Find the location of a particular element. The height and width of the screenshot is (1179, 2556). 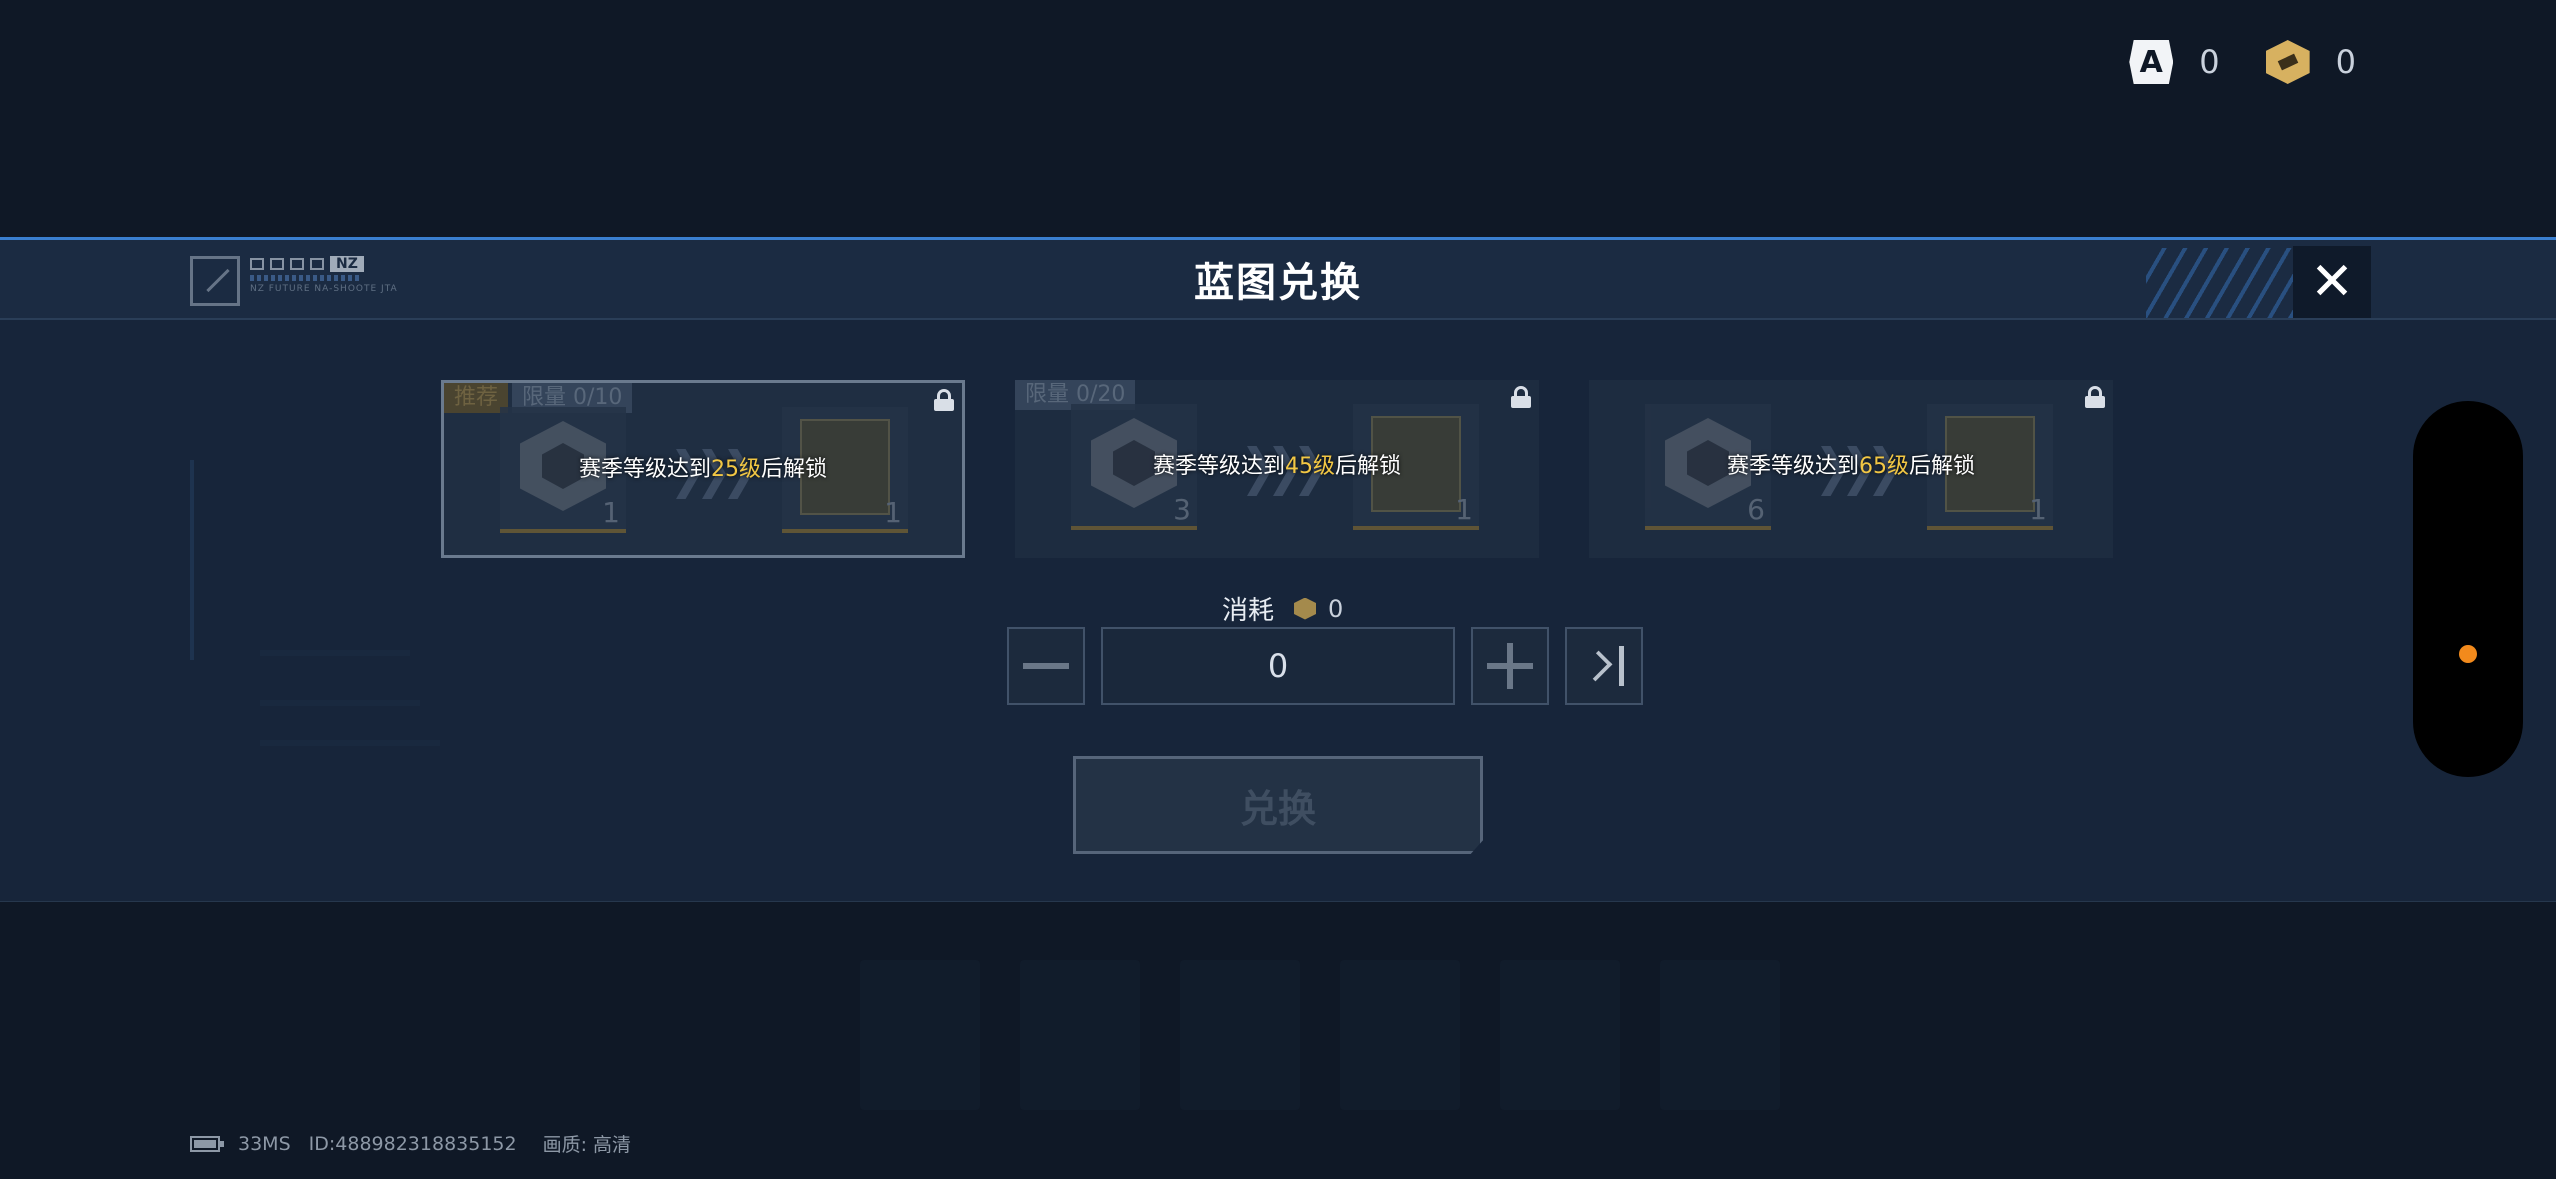

unlock-condition: 赛季等级达到25级后解锁 is located at coordinates (703, 469).